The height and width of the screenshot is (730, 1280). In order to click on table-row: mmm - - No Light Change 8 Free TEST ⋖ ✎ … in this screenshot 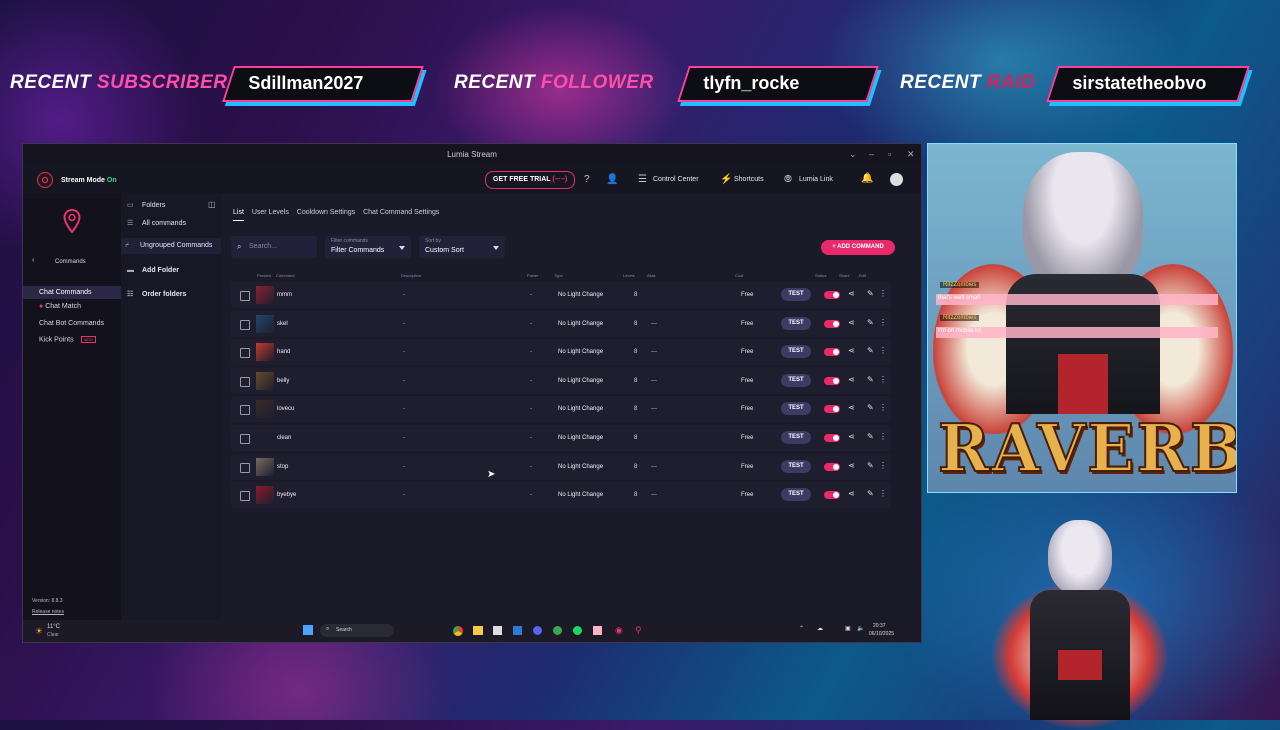, I will do `click(561, 295)`.